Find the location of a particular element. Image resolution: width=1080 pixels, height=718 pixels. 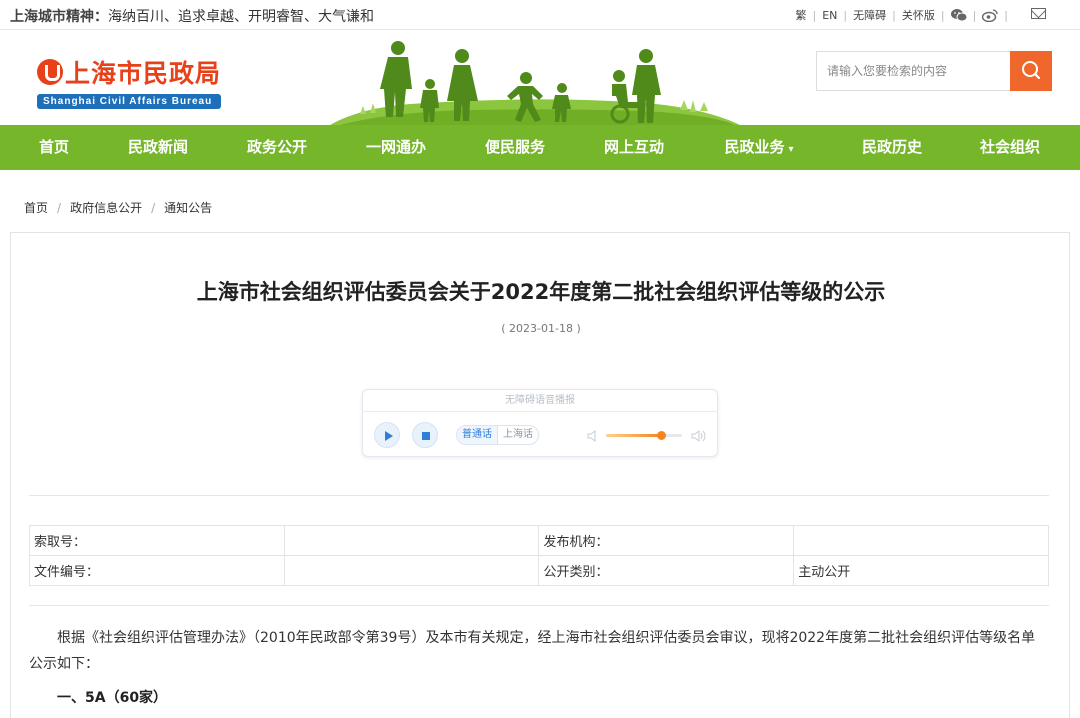

publisher-label: 发布机构： is located at coordinates (666, 540).